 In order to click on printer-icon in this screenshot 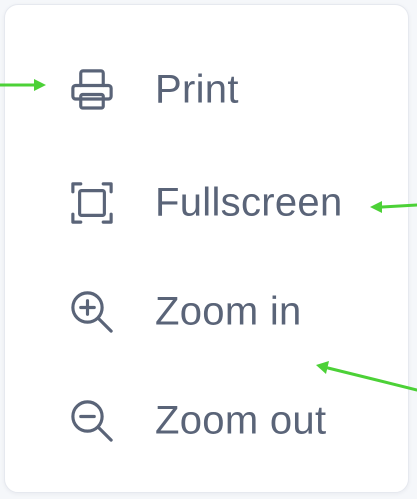, I will do `click(92, 90)`.